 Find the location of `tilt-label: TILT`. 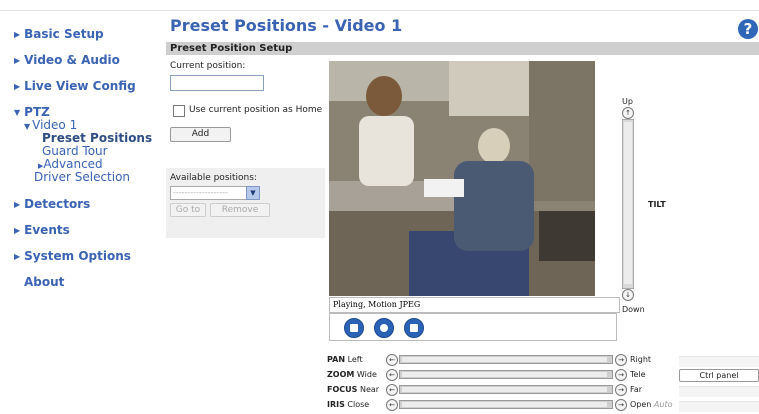

tilt-label: TILT is located at coordinates (657, 204).